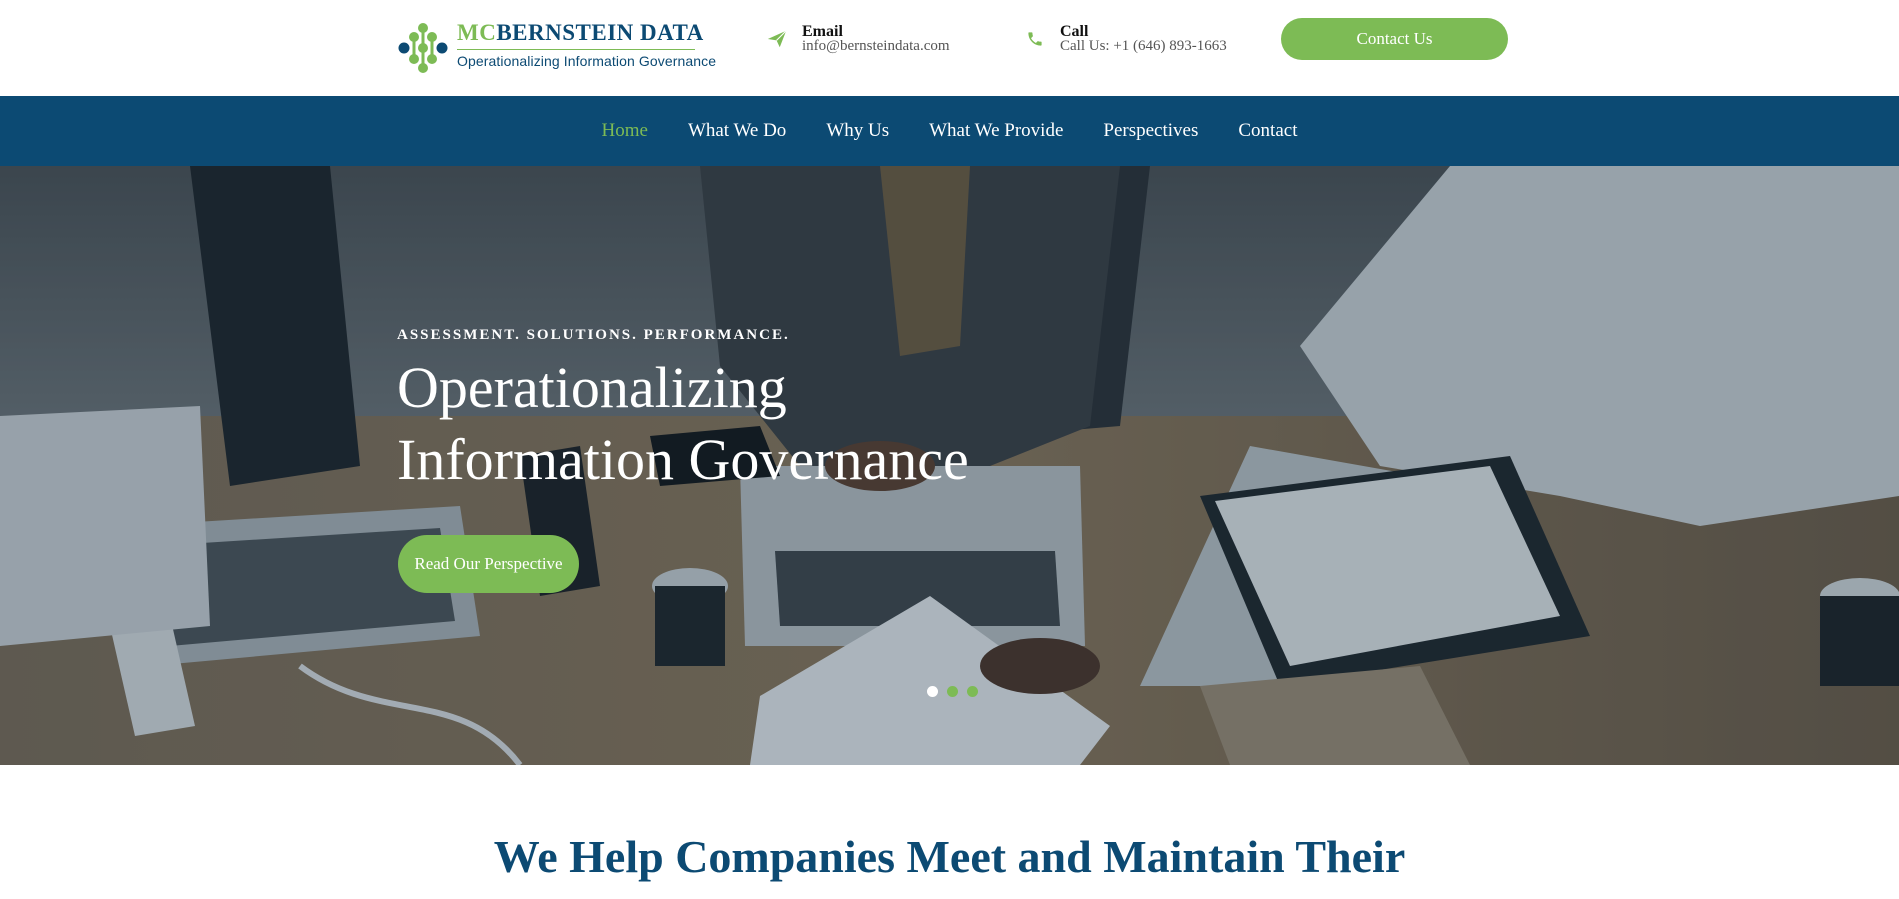  I want to click on read-perspective-button: Read Our Perspective, so click(488, 564).